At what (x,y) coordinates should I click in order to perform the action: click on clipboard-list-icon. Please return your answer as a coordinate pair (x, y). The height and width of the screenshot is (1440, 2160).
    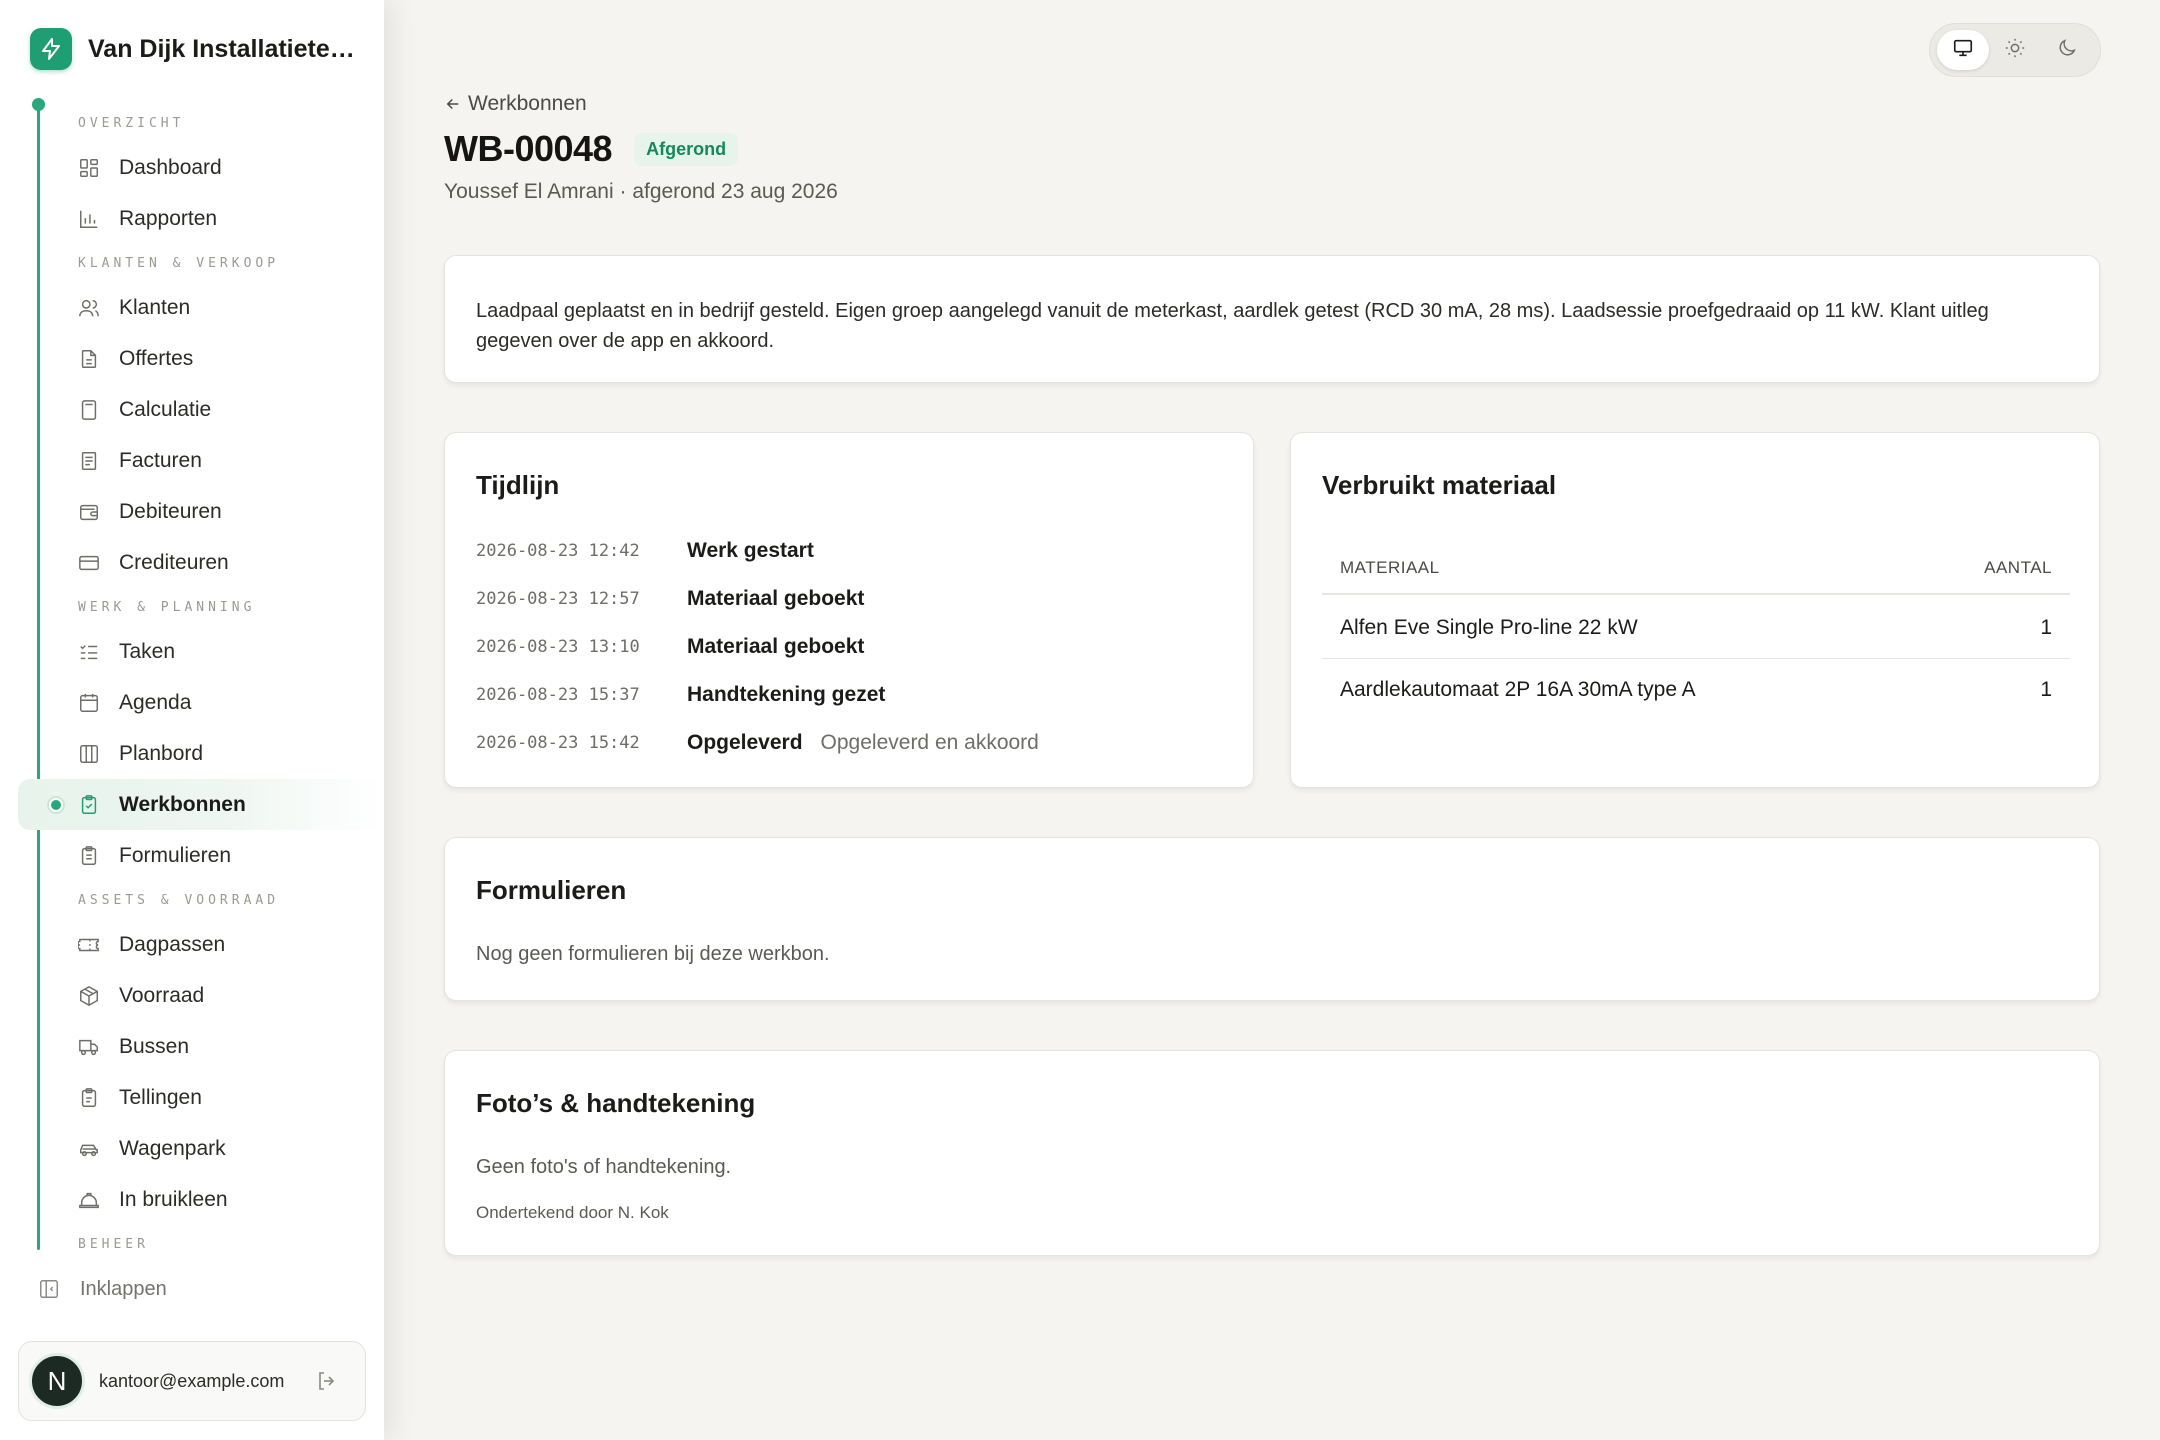
    Looking at the image, I should click on (89, 856).